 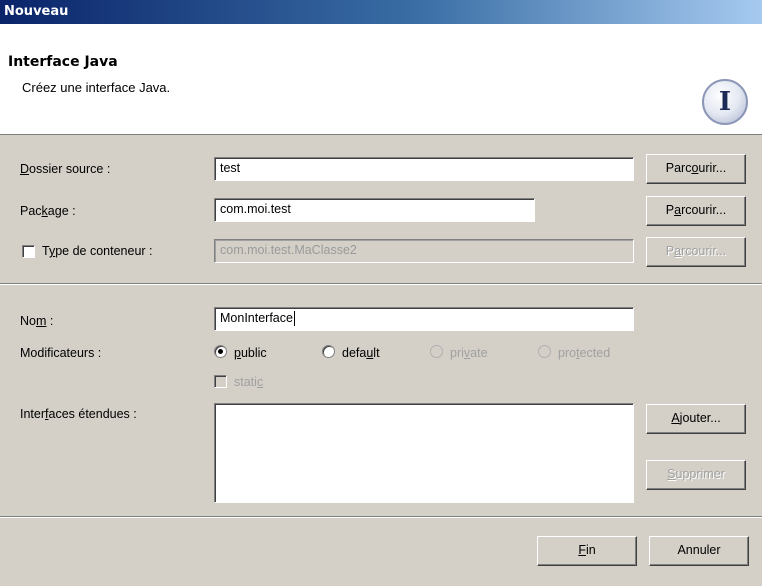 I want to click on text-caret, so click(x=294, y=319).